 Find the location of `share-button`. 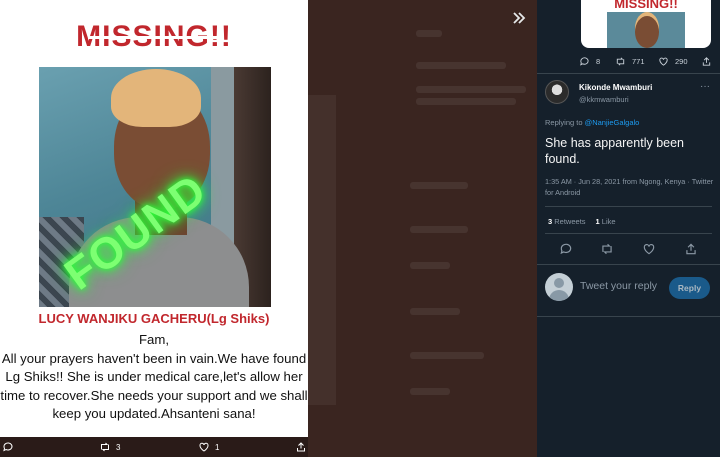

share-button is located at coordinates (691, 249).